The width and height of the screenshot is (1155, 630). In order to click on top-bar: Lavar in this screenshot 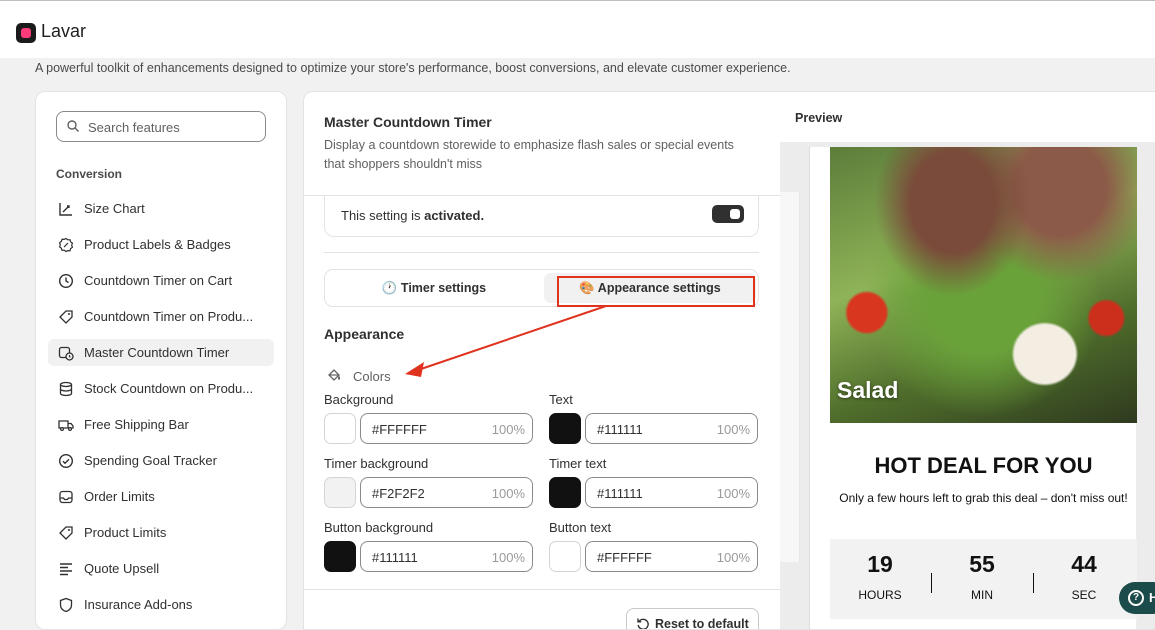, I will do `click(577, 29)`.